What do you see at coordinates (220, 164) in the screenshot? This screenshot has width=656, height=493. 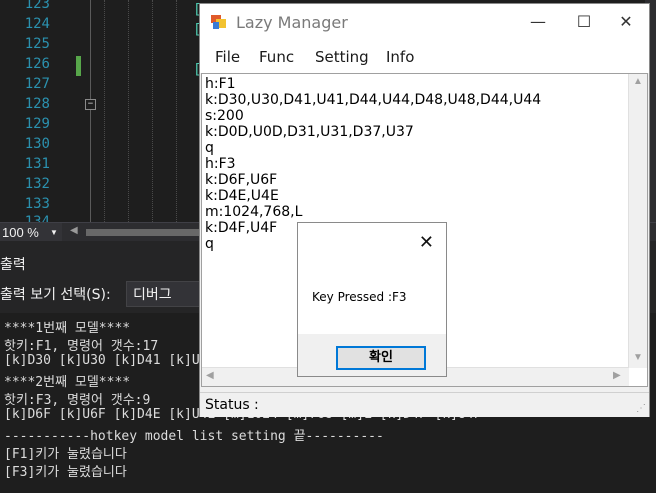 I see `script-line: h:F3` at bounding box center [220, 164].